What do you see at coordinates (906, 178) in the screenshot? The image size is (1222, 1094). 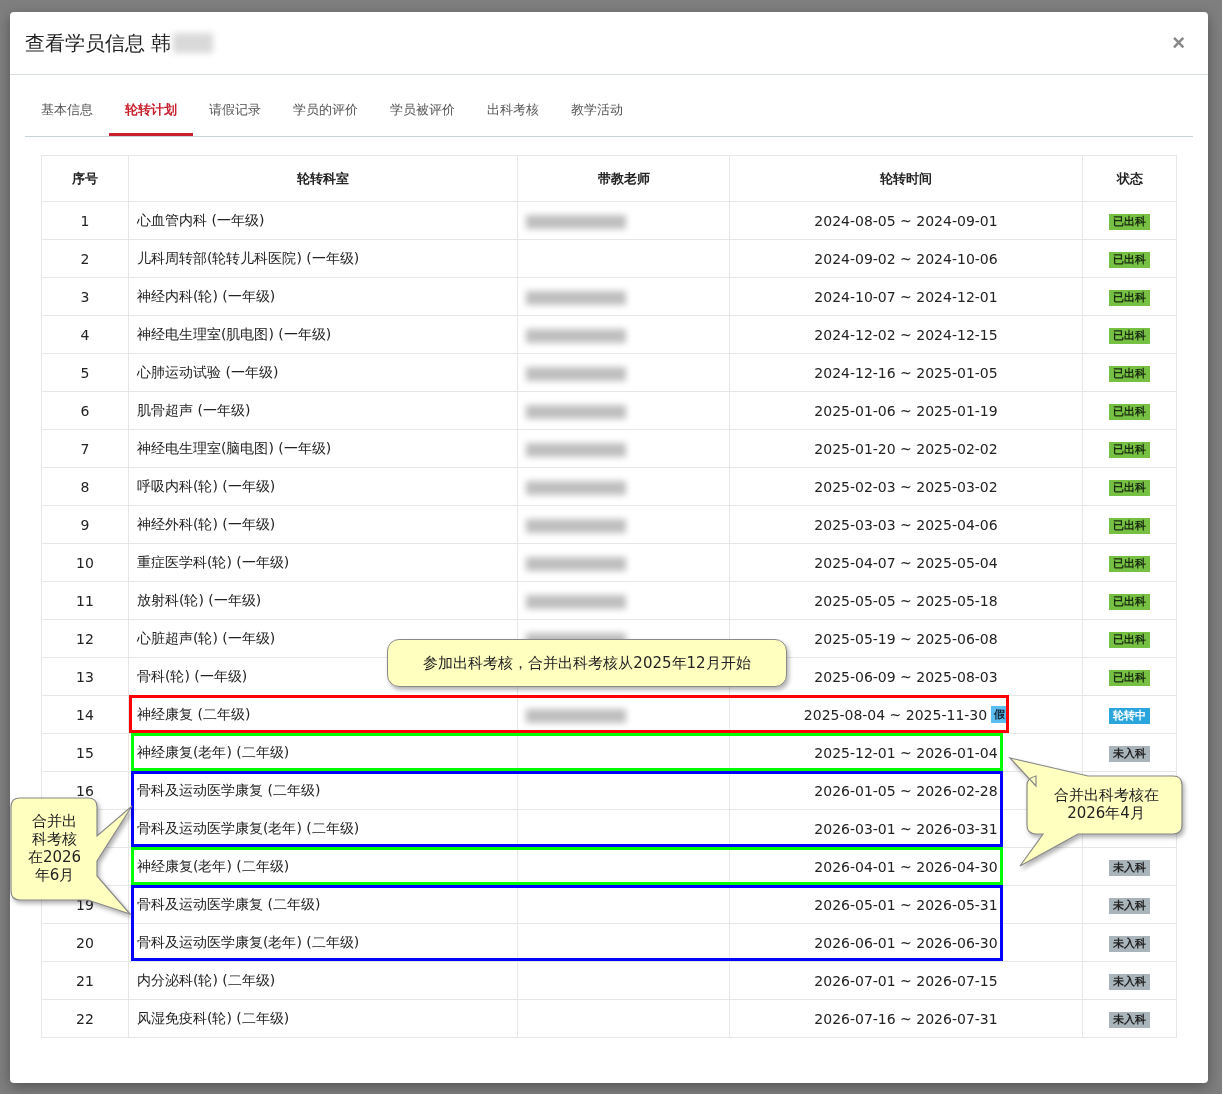 I see `column-header: 轮转时间` at bounding box center [906, 178].